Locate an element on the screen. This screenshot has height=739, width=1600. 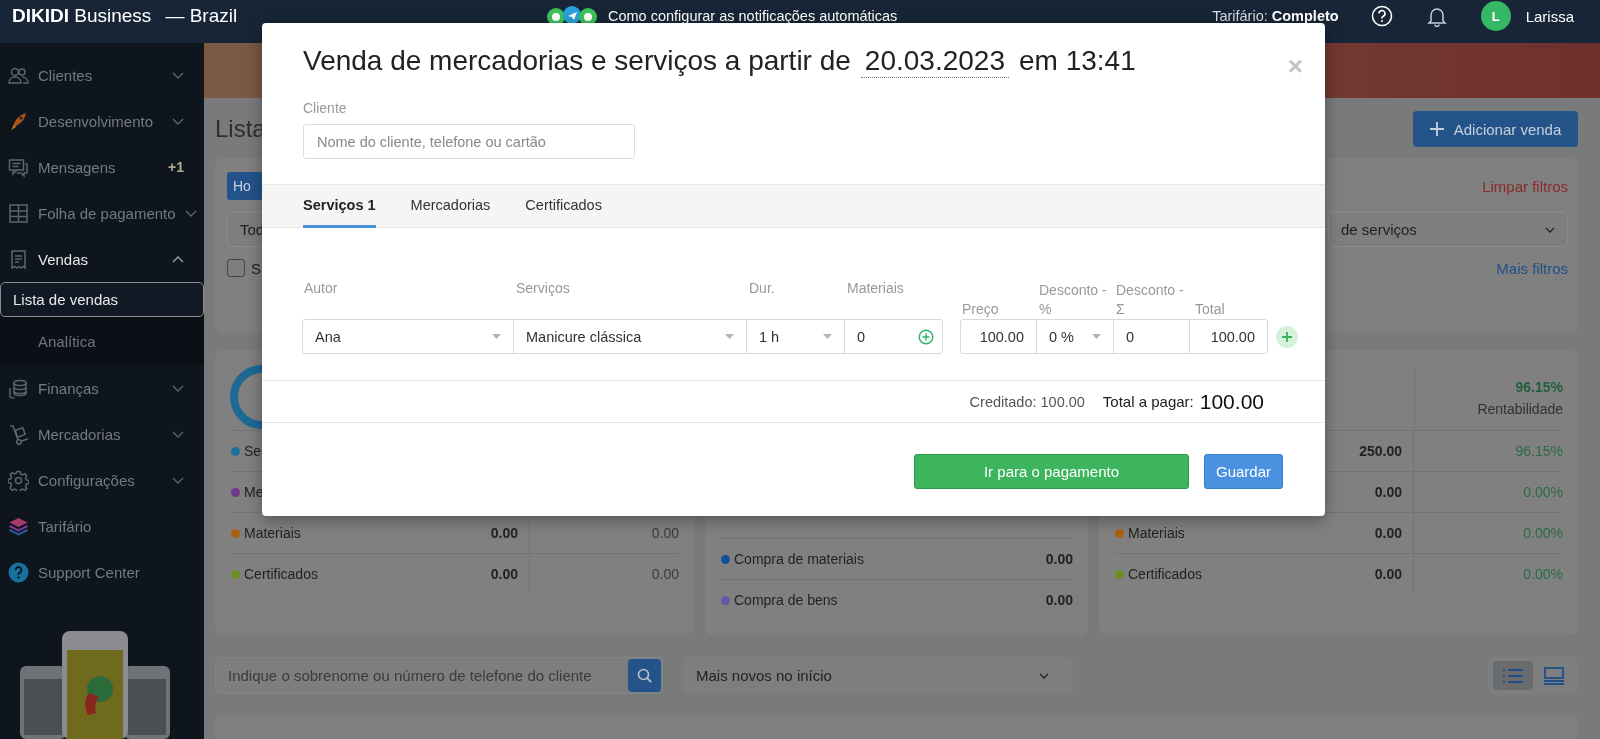
client-search-field: Indique o sobrenome ou número de telefone do cliente is located at coordinates (439, 675).